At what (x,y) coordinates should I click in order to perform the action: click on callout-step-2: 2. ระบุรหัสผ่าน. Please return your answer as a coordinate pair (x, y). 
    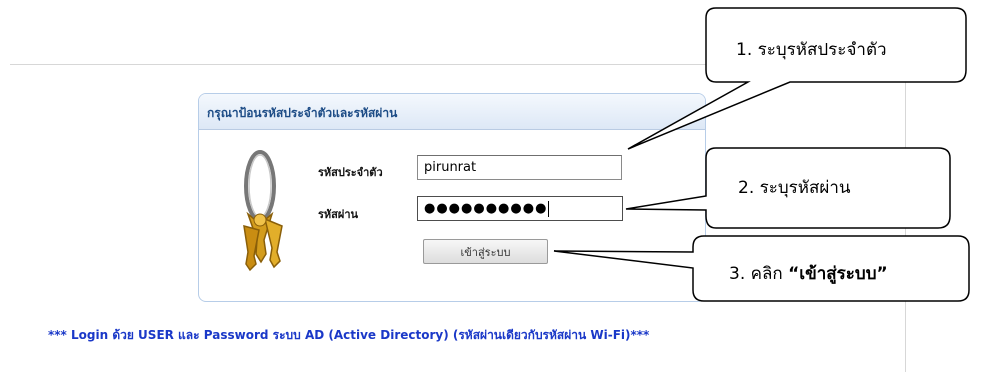
    Looking at the image, I should click on (794, 188).